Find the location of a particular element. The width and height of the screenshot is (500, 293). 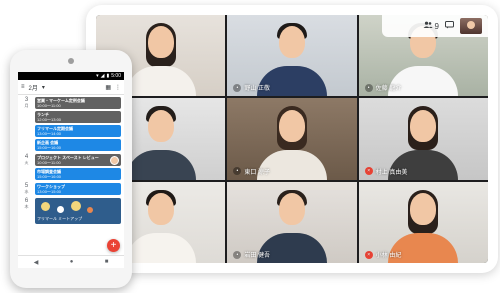

calendar-event: ワークショップ 13:00〜15:00 is located at coordinates (78, 189).